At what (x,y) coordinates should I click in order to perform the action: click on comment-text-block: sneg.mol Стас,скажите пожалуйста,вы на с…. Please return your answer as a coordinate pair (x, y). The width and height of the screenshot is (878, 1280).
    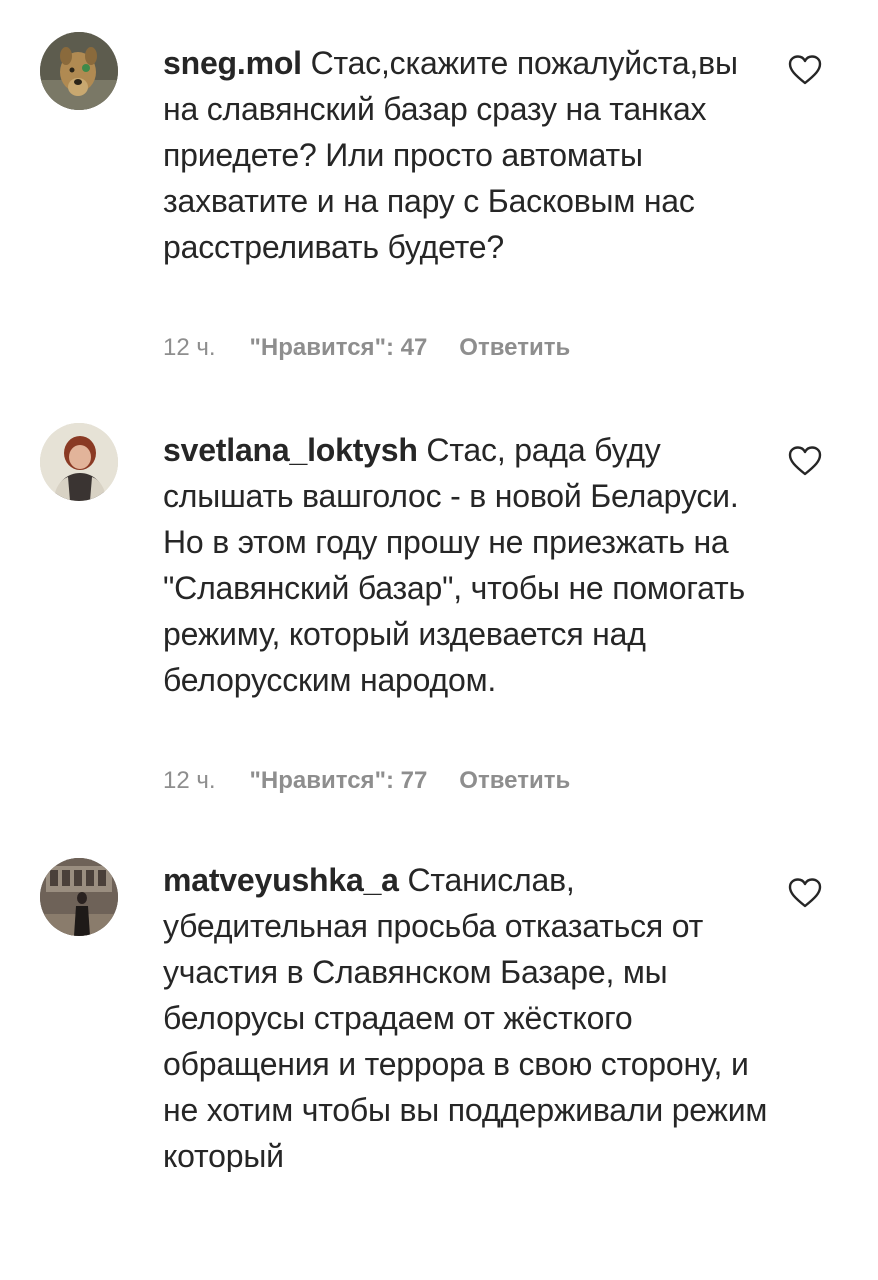
    Looking at the image, I should click on (468, 155).